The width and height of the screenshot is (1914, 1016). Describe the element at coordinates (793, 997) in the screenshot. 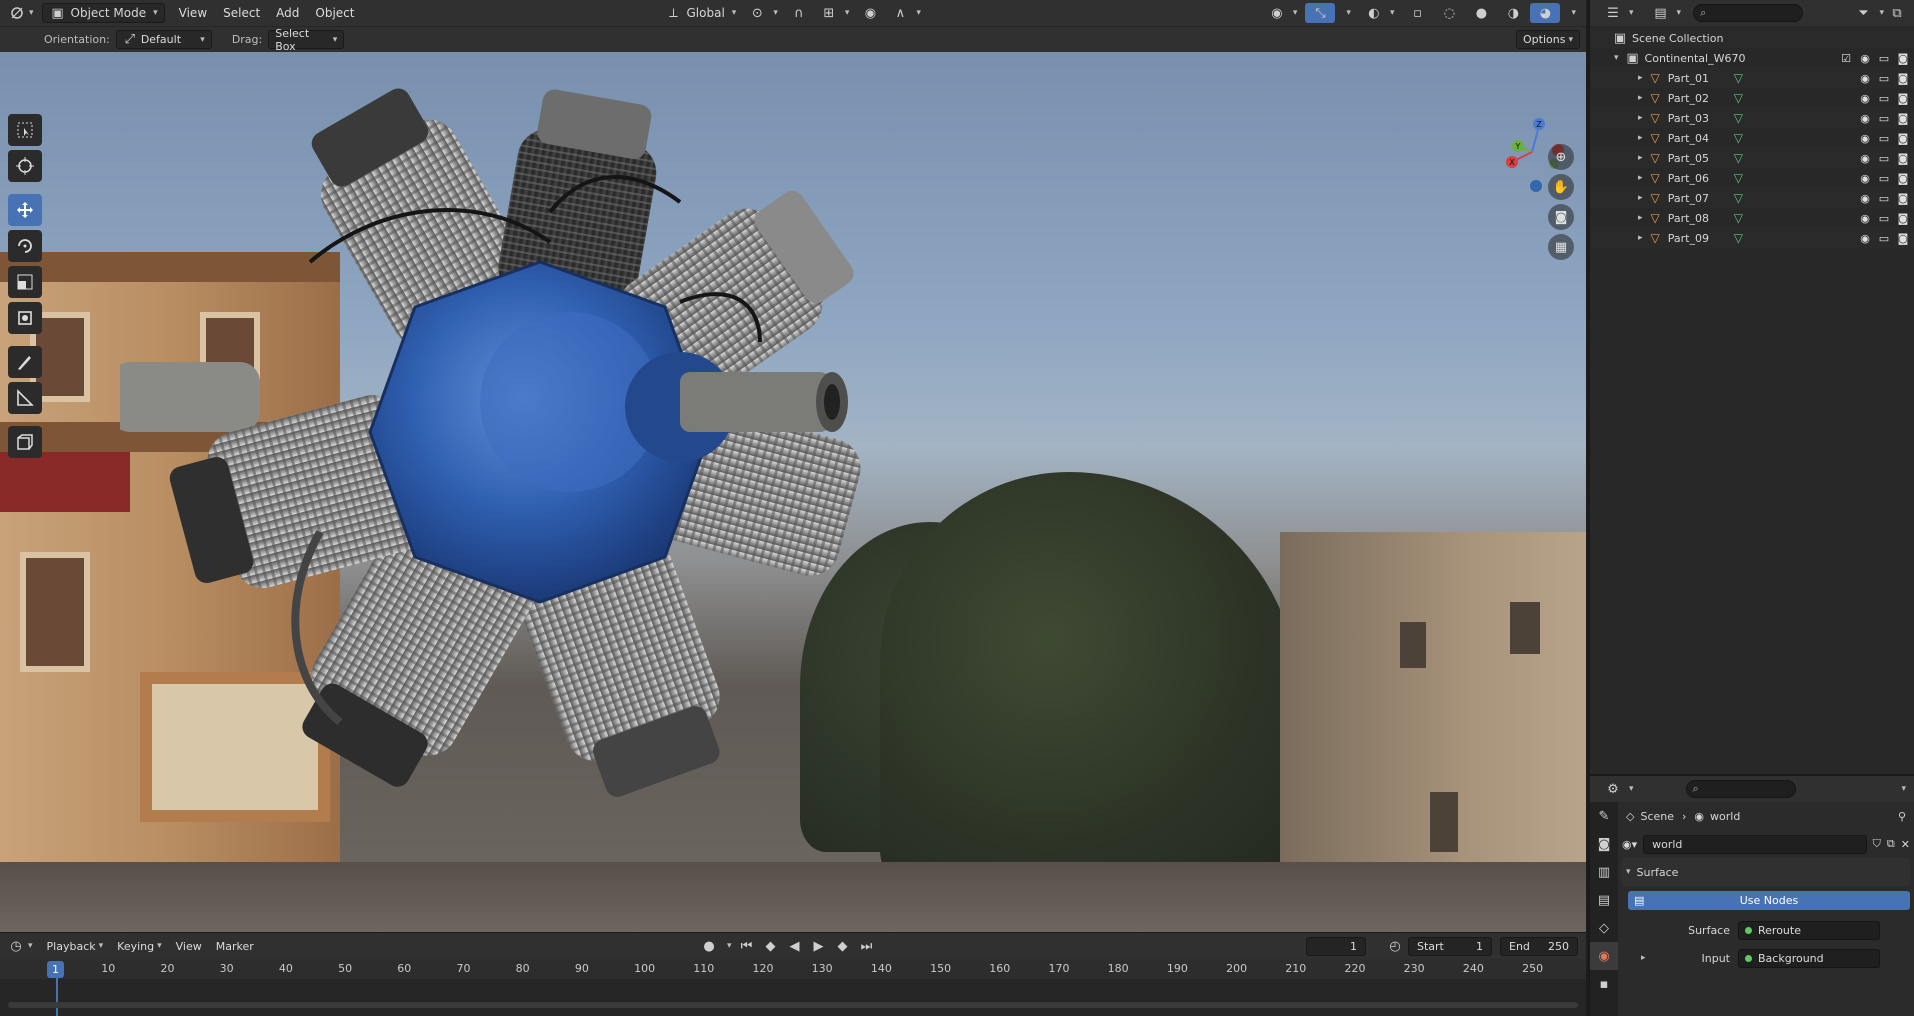

I see `timeline-track-area` at that location.